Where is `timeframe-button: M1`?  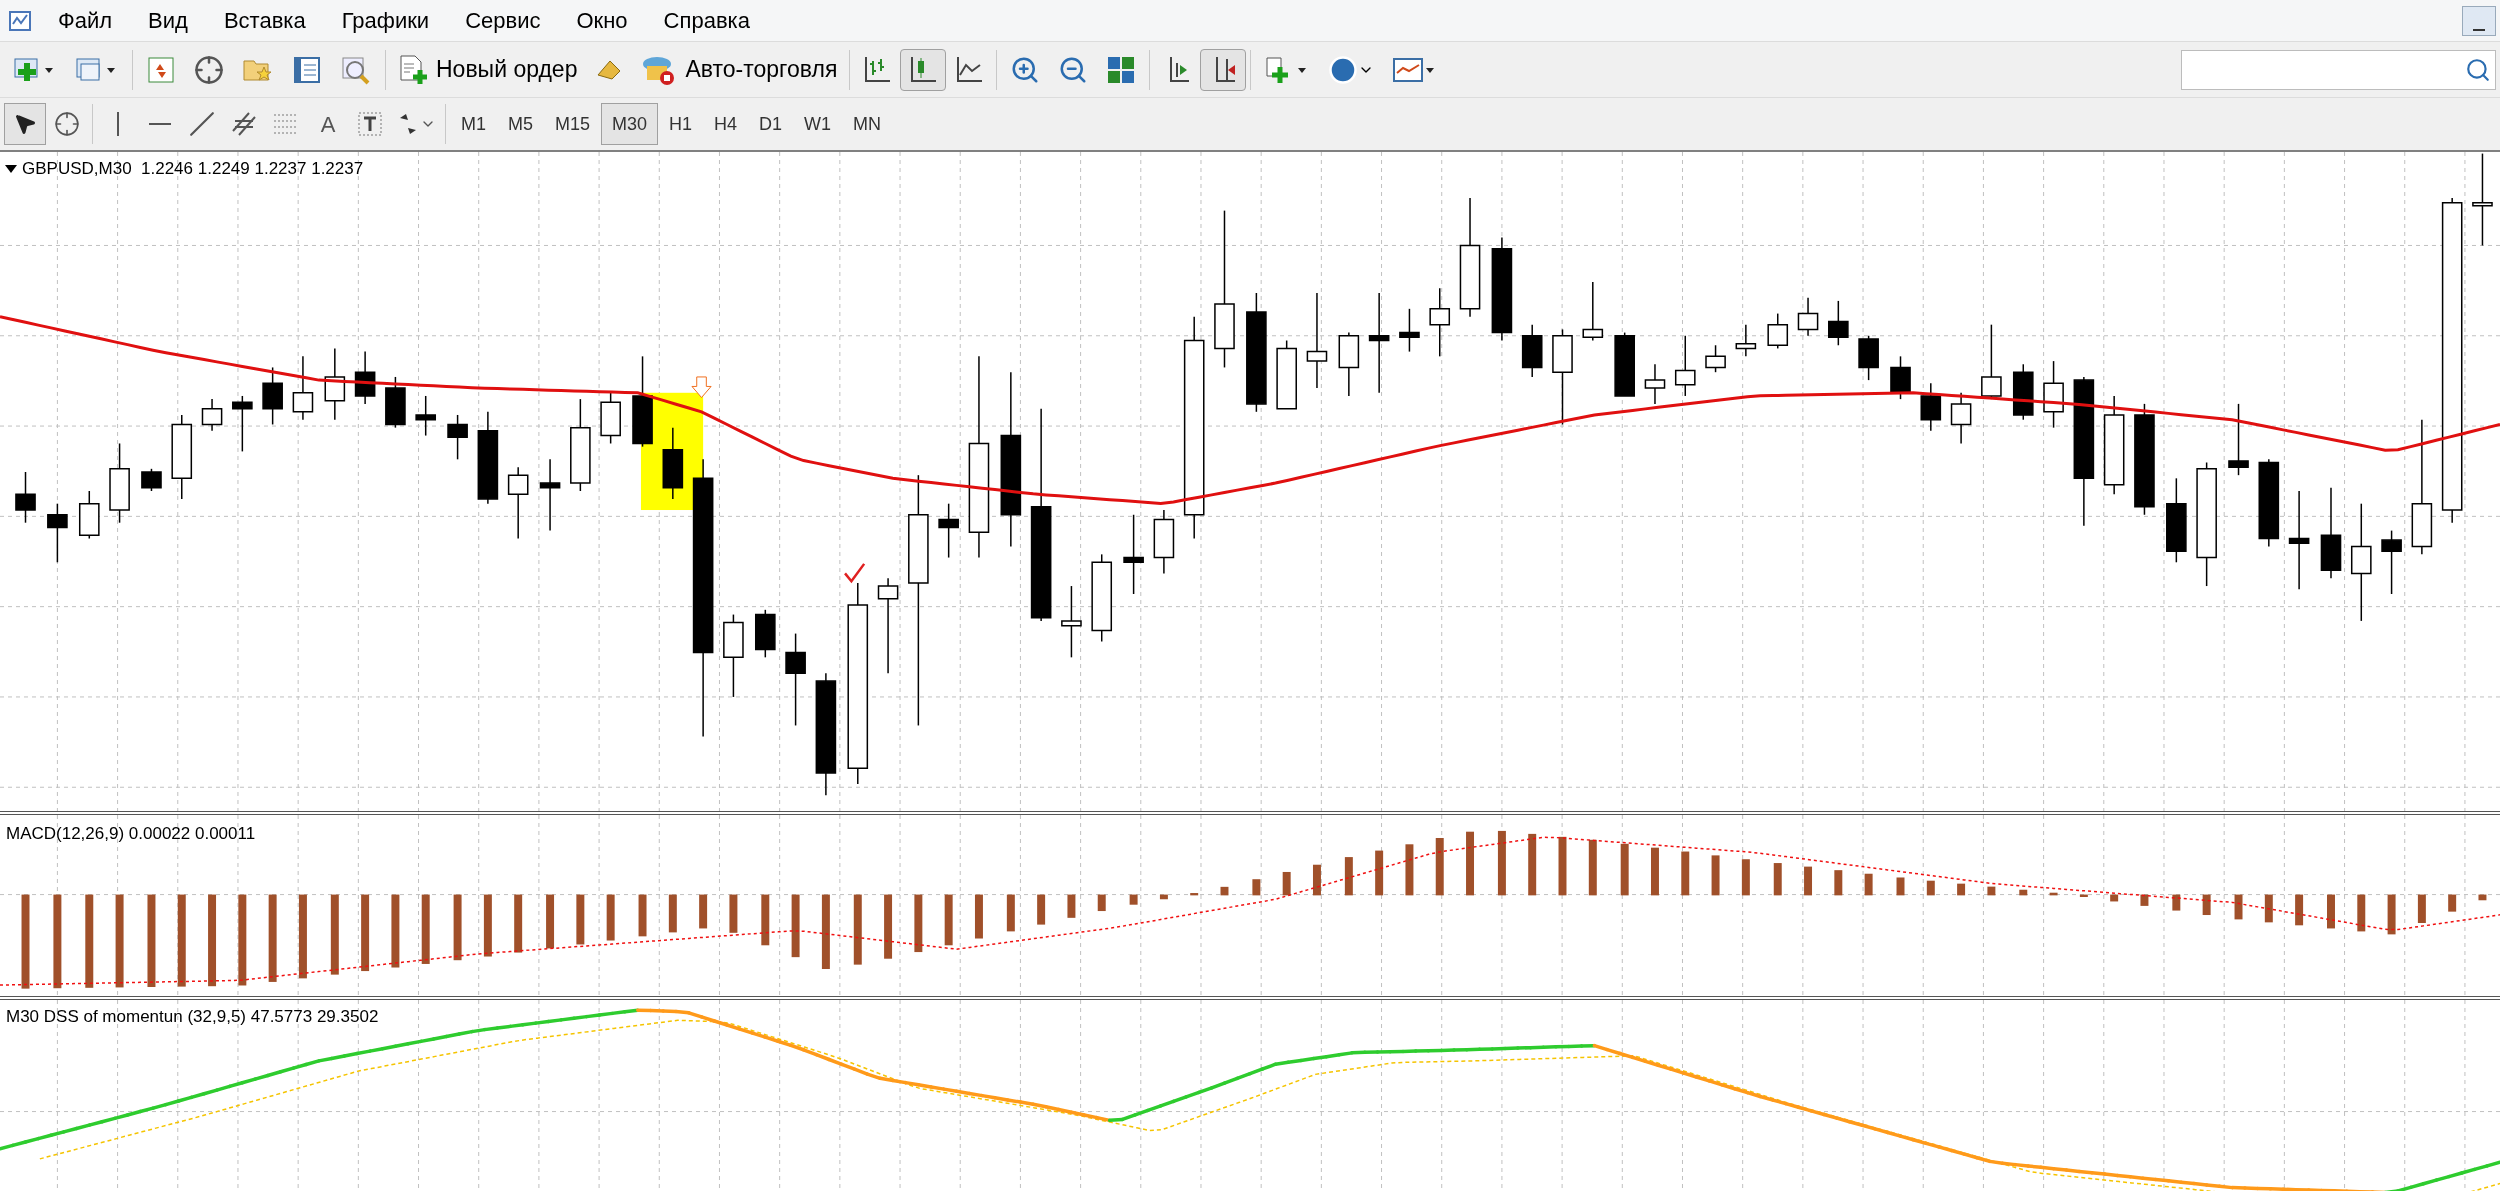
timeframe-button: M1 is located at coordinates (473, 124).